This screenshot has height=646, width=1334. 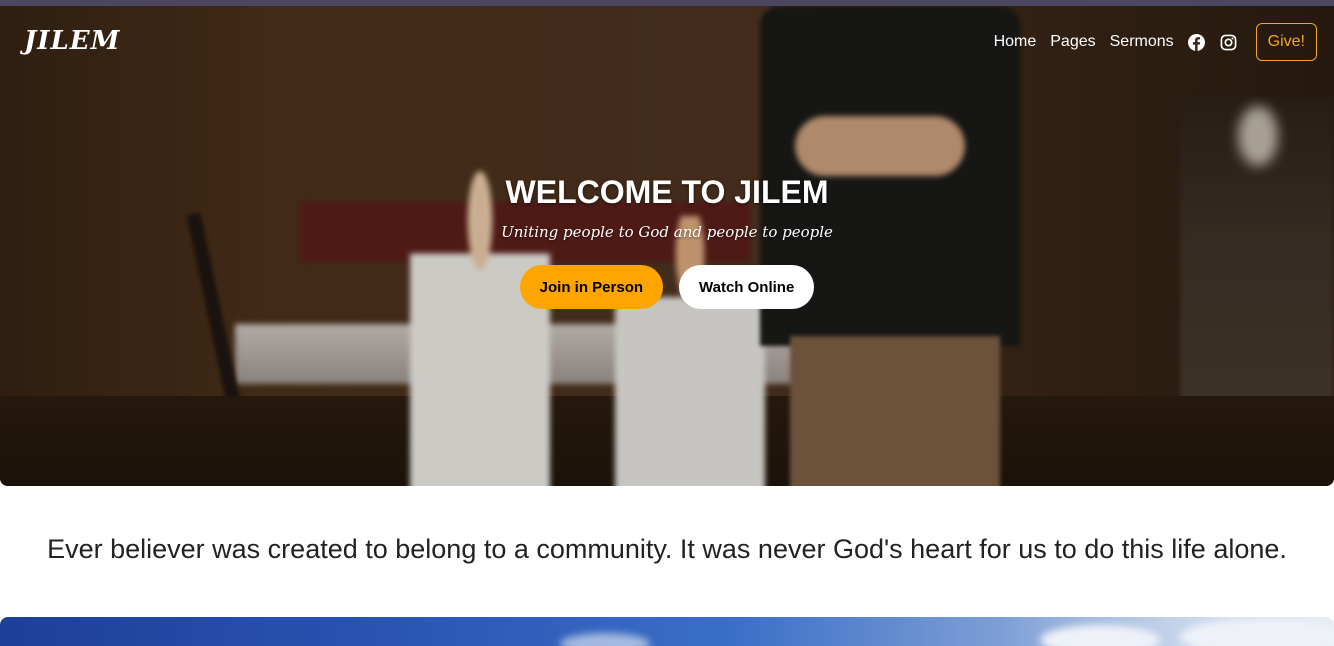 I want to click on nav-link-home: Home, so click(x=1015, y=42).